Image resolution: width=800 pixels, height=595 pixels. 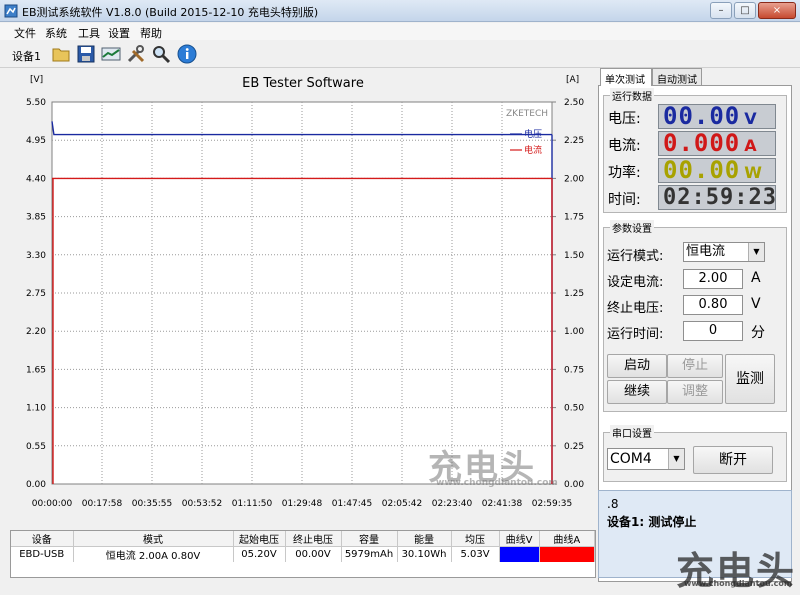 I want to click on cell-start-voltage: 05.20V, so click(x=259, y=554).